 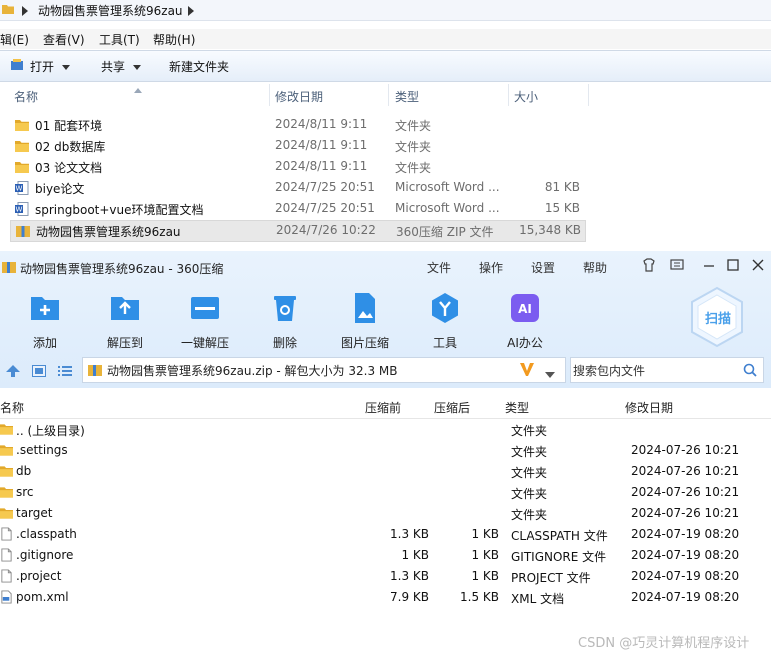 What do you see at coordinates (415, 555) in the screenshot?
I see `size-before: 1 KB` at bounding box center [415, 555].